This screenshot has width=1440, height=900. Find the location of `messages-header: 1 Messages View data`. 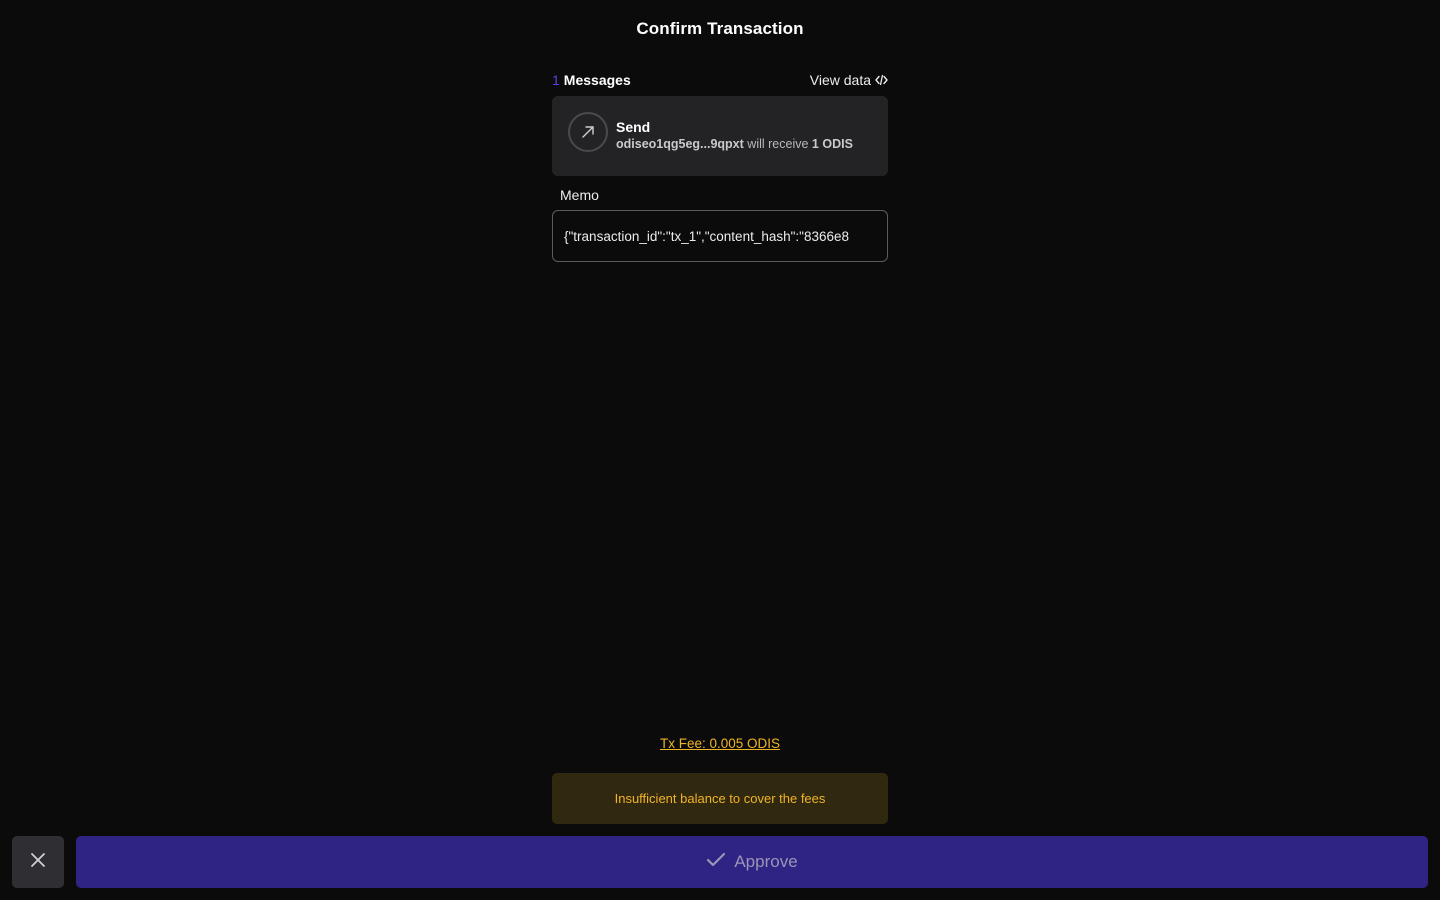

messages-header: 1 Messages View data is located at coordinates (720, 80).